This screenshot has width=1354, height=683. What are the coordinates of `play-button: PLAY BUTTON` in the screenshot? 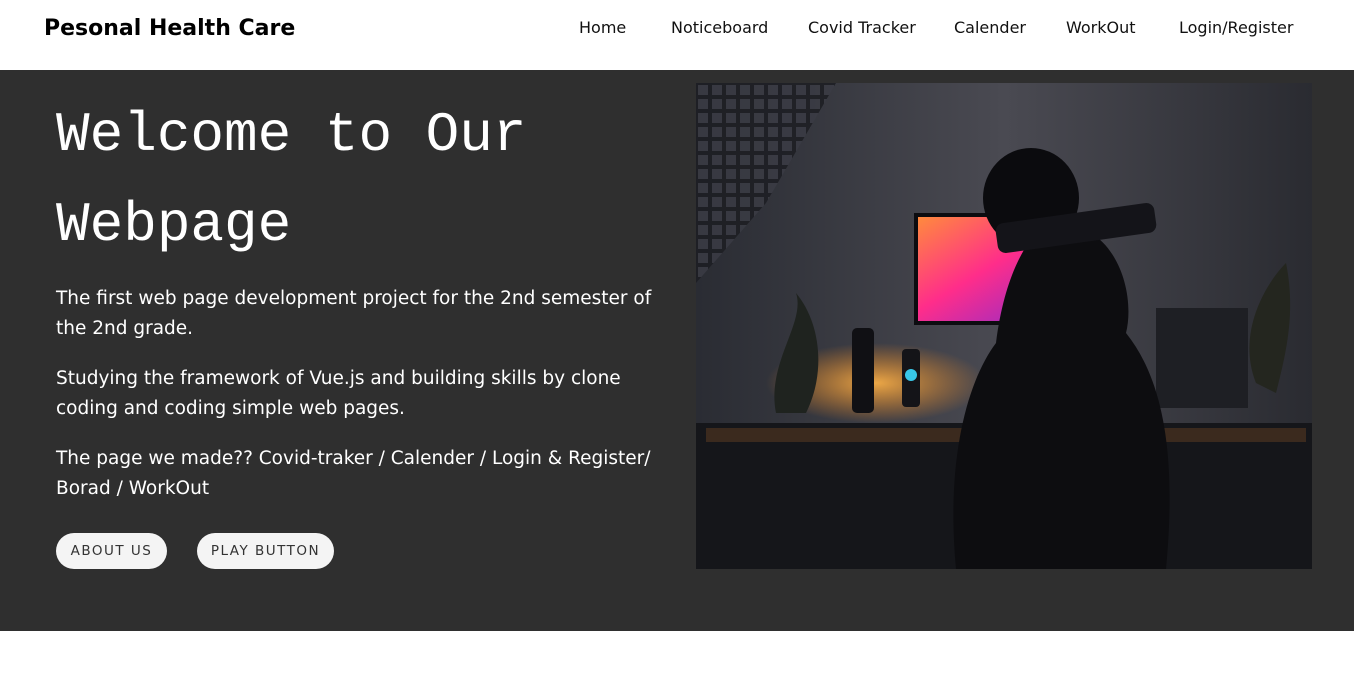 It's located at (265, 551).